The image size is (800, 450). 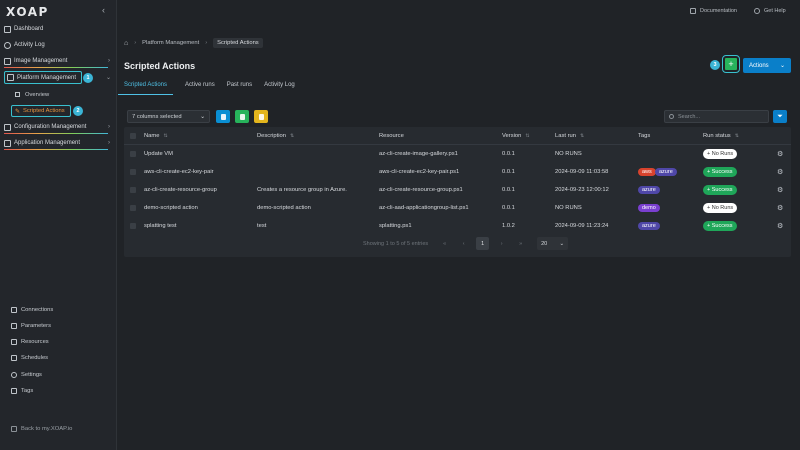 What do you see at coordinates (27, 12) in the screenshot?
I see `xoap-logo: XOAP` at bounding box center [27, 12].